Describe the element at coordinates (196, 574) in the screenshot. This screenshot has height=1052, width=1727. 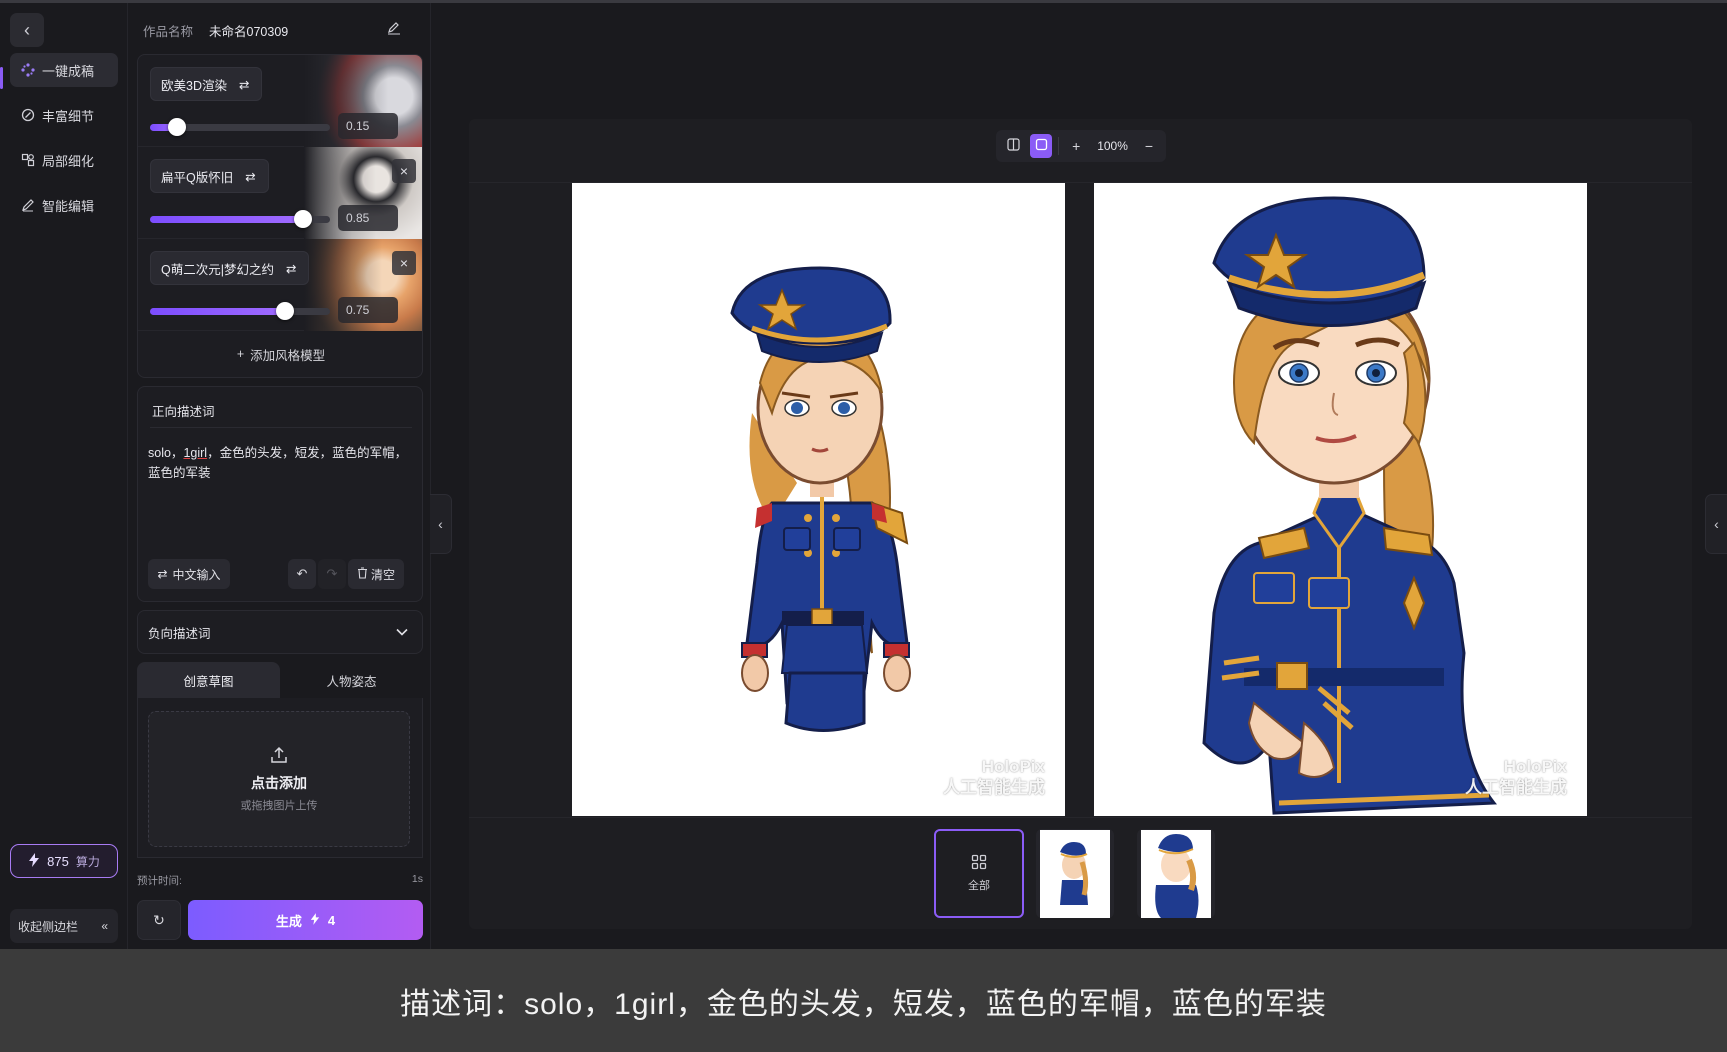
I see `chinese-input-label: 中文输入` at that location.